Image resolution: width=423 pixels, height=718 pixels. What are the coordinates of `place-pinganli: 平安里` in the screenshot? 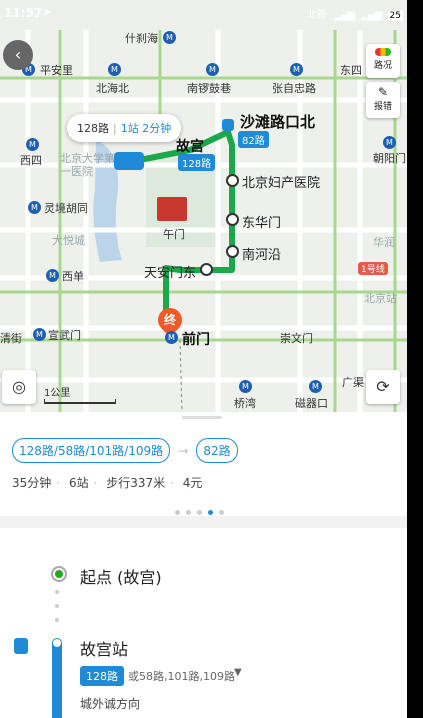 It's located at (56, 70).